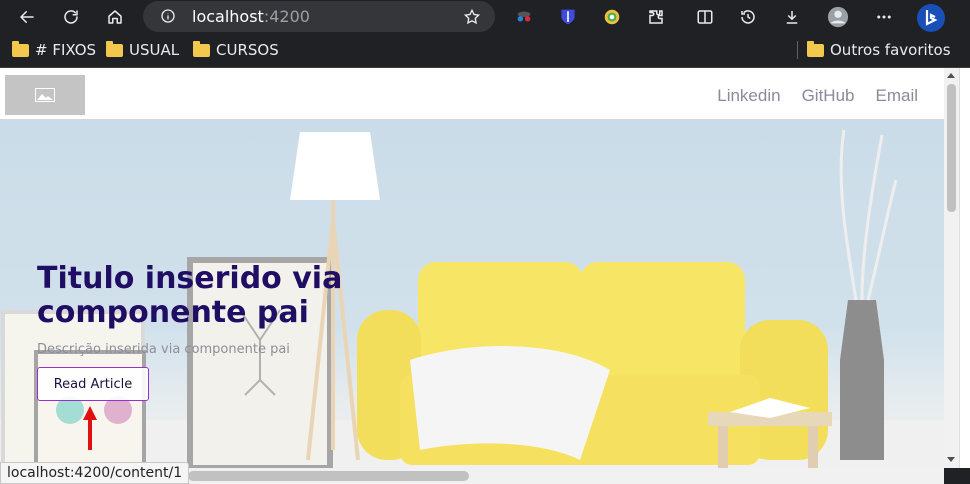  Describe the element at coordinates (472, 17) in the screenshot. I see `favorite-star-icon` at that location.